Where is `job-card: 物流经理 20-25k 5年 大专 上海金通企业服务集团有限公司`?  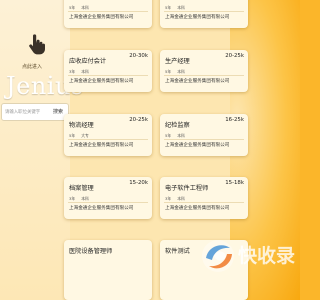 job-card: 物流经理 20-25k 5年 大专 上海金通企业服务集团有限公司 is located at coordinates (108, 135).